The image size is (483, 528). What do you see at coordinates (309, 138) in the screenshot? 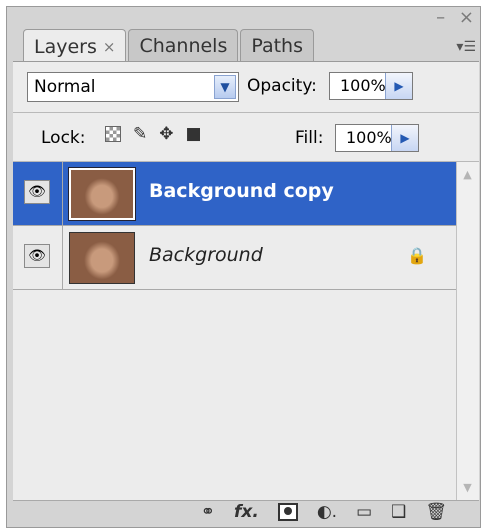
I see `fill-label: Fill:` at bounding box center [309, 138].